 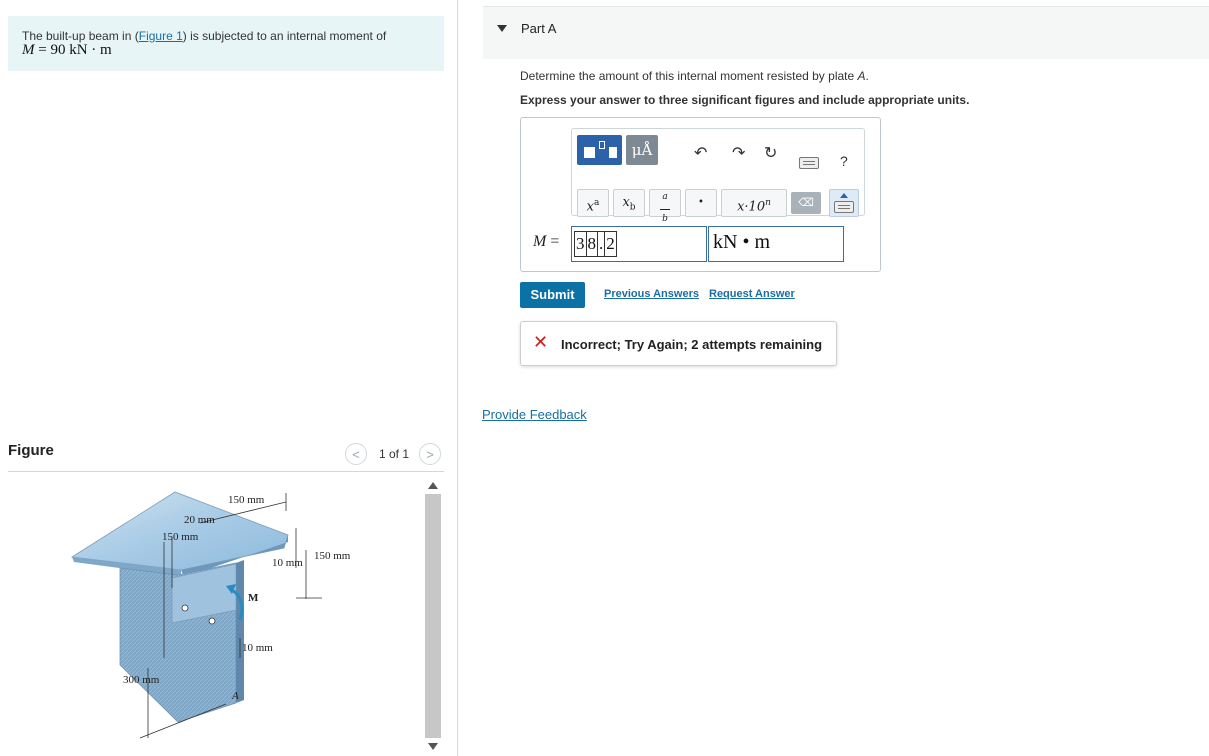 I want to click on dim-label-left-150: 150 mm, so click(x=180, y=537).